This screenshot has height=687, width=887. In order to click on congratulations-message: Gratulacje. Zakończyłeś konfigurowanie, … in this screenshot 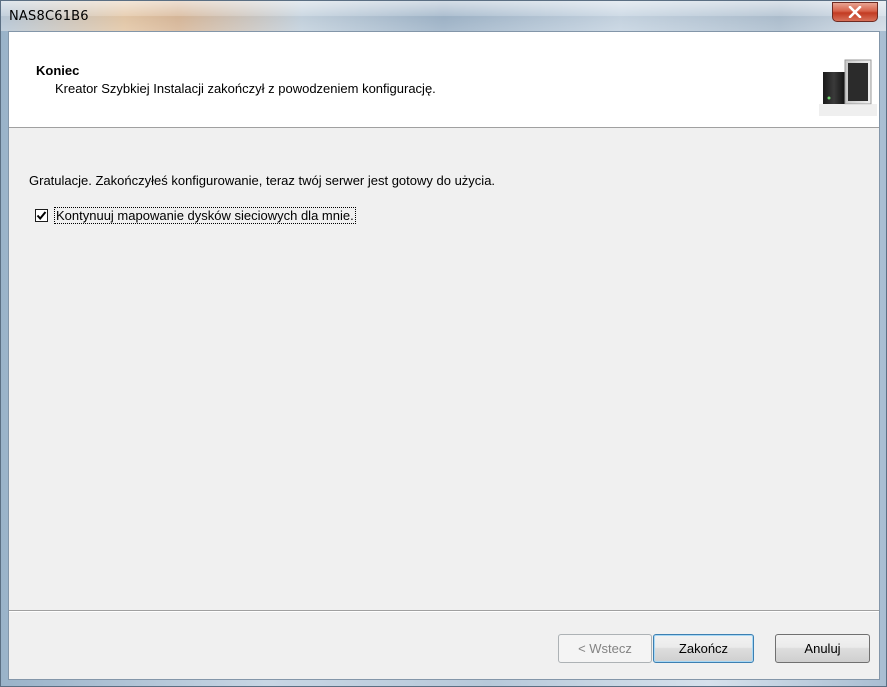, I will do `click(262, 180)`.